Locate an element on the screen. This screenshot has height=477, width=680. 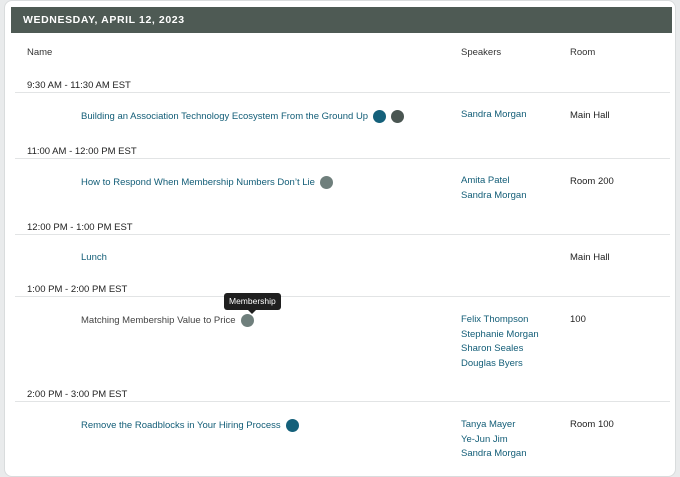
room-label: Room 100 is located at coordinates (592, 424).